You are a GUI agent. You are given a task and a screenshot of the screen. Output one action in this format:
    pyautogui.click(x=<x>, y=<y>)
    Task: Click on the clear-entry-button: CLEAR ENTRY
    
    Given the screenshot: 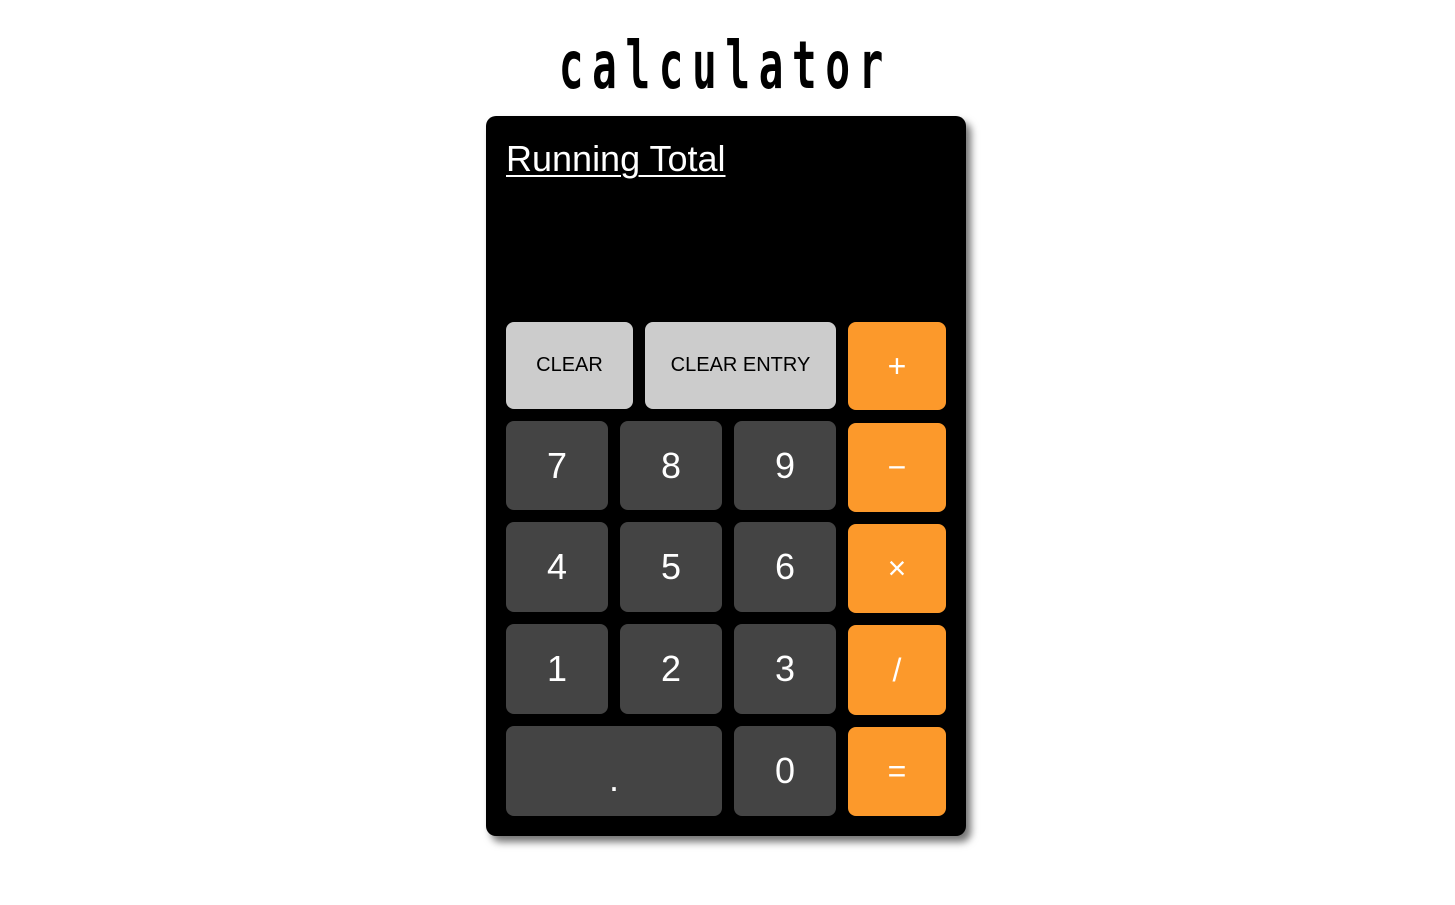 What is the action you would take?
    pyautogui.click(x=740, y=365)
    